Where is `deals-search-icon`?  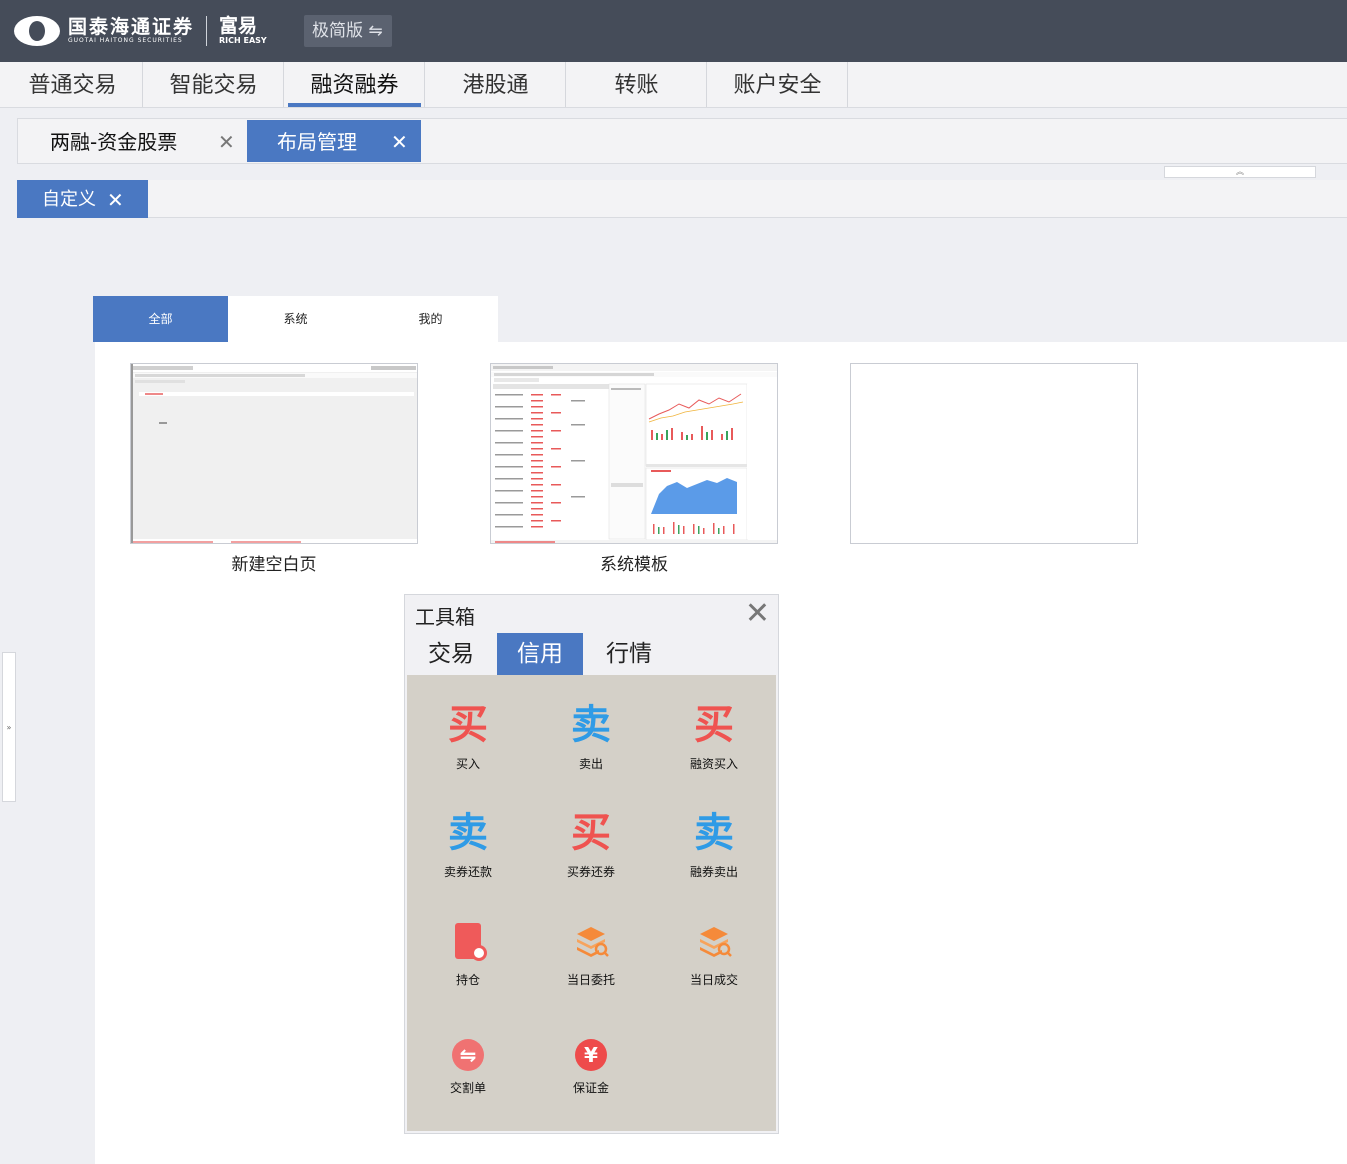
deals-search-icon is located at coordinates (714, 941).